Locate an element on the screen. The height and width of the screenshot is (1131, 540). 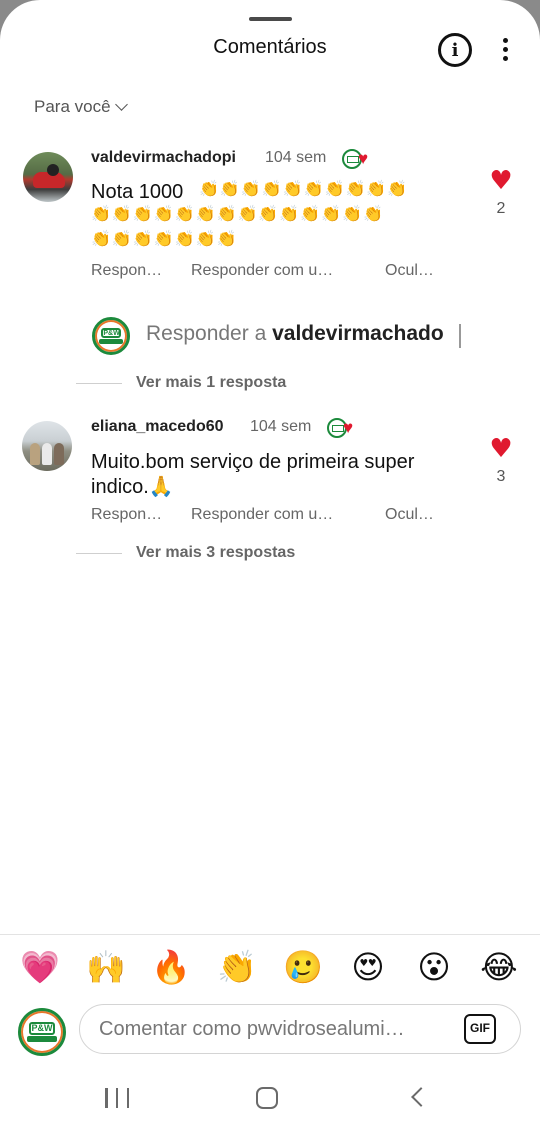
pink-heart-emoji-icon: 💗 is located at coordinates (40, 967).